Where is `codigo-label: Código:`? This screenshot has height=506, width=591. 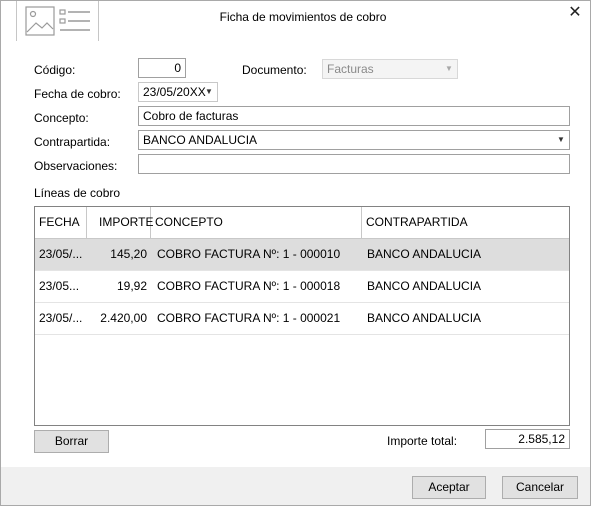
codigo-label: Código: is located at coordinates (55, 70).